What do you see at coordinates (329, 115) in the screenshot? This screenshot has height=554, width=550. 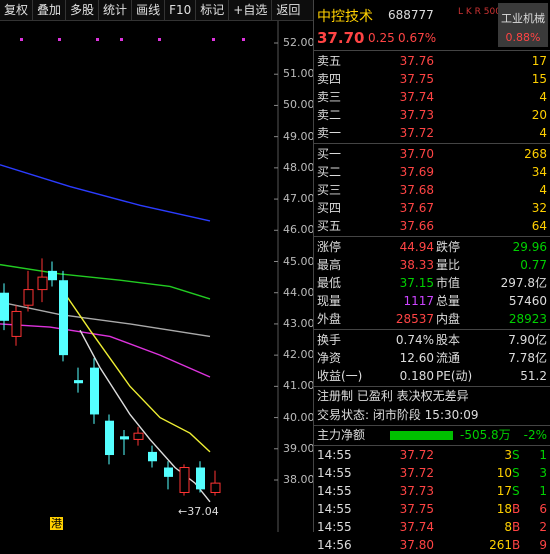 I see `ask-label: 卖二` at bounding box center [329, 115].